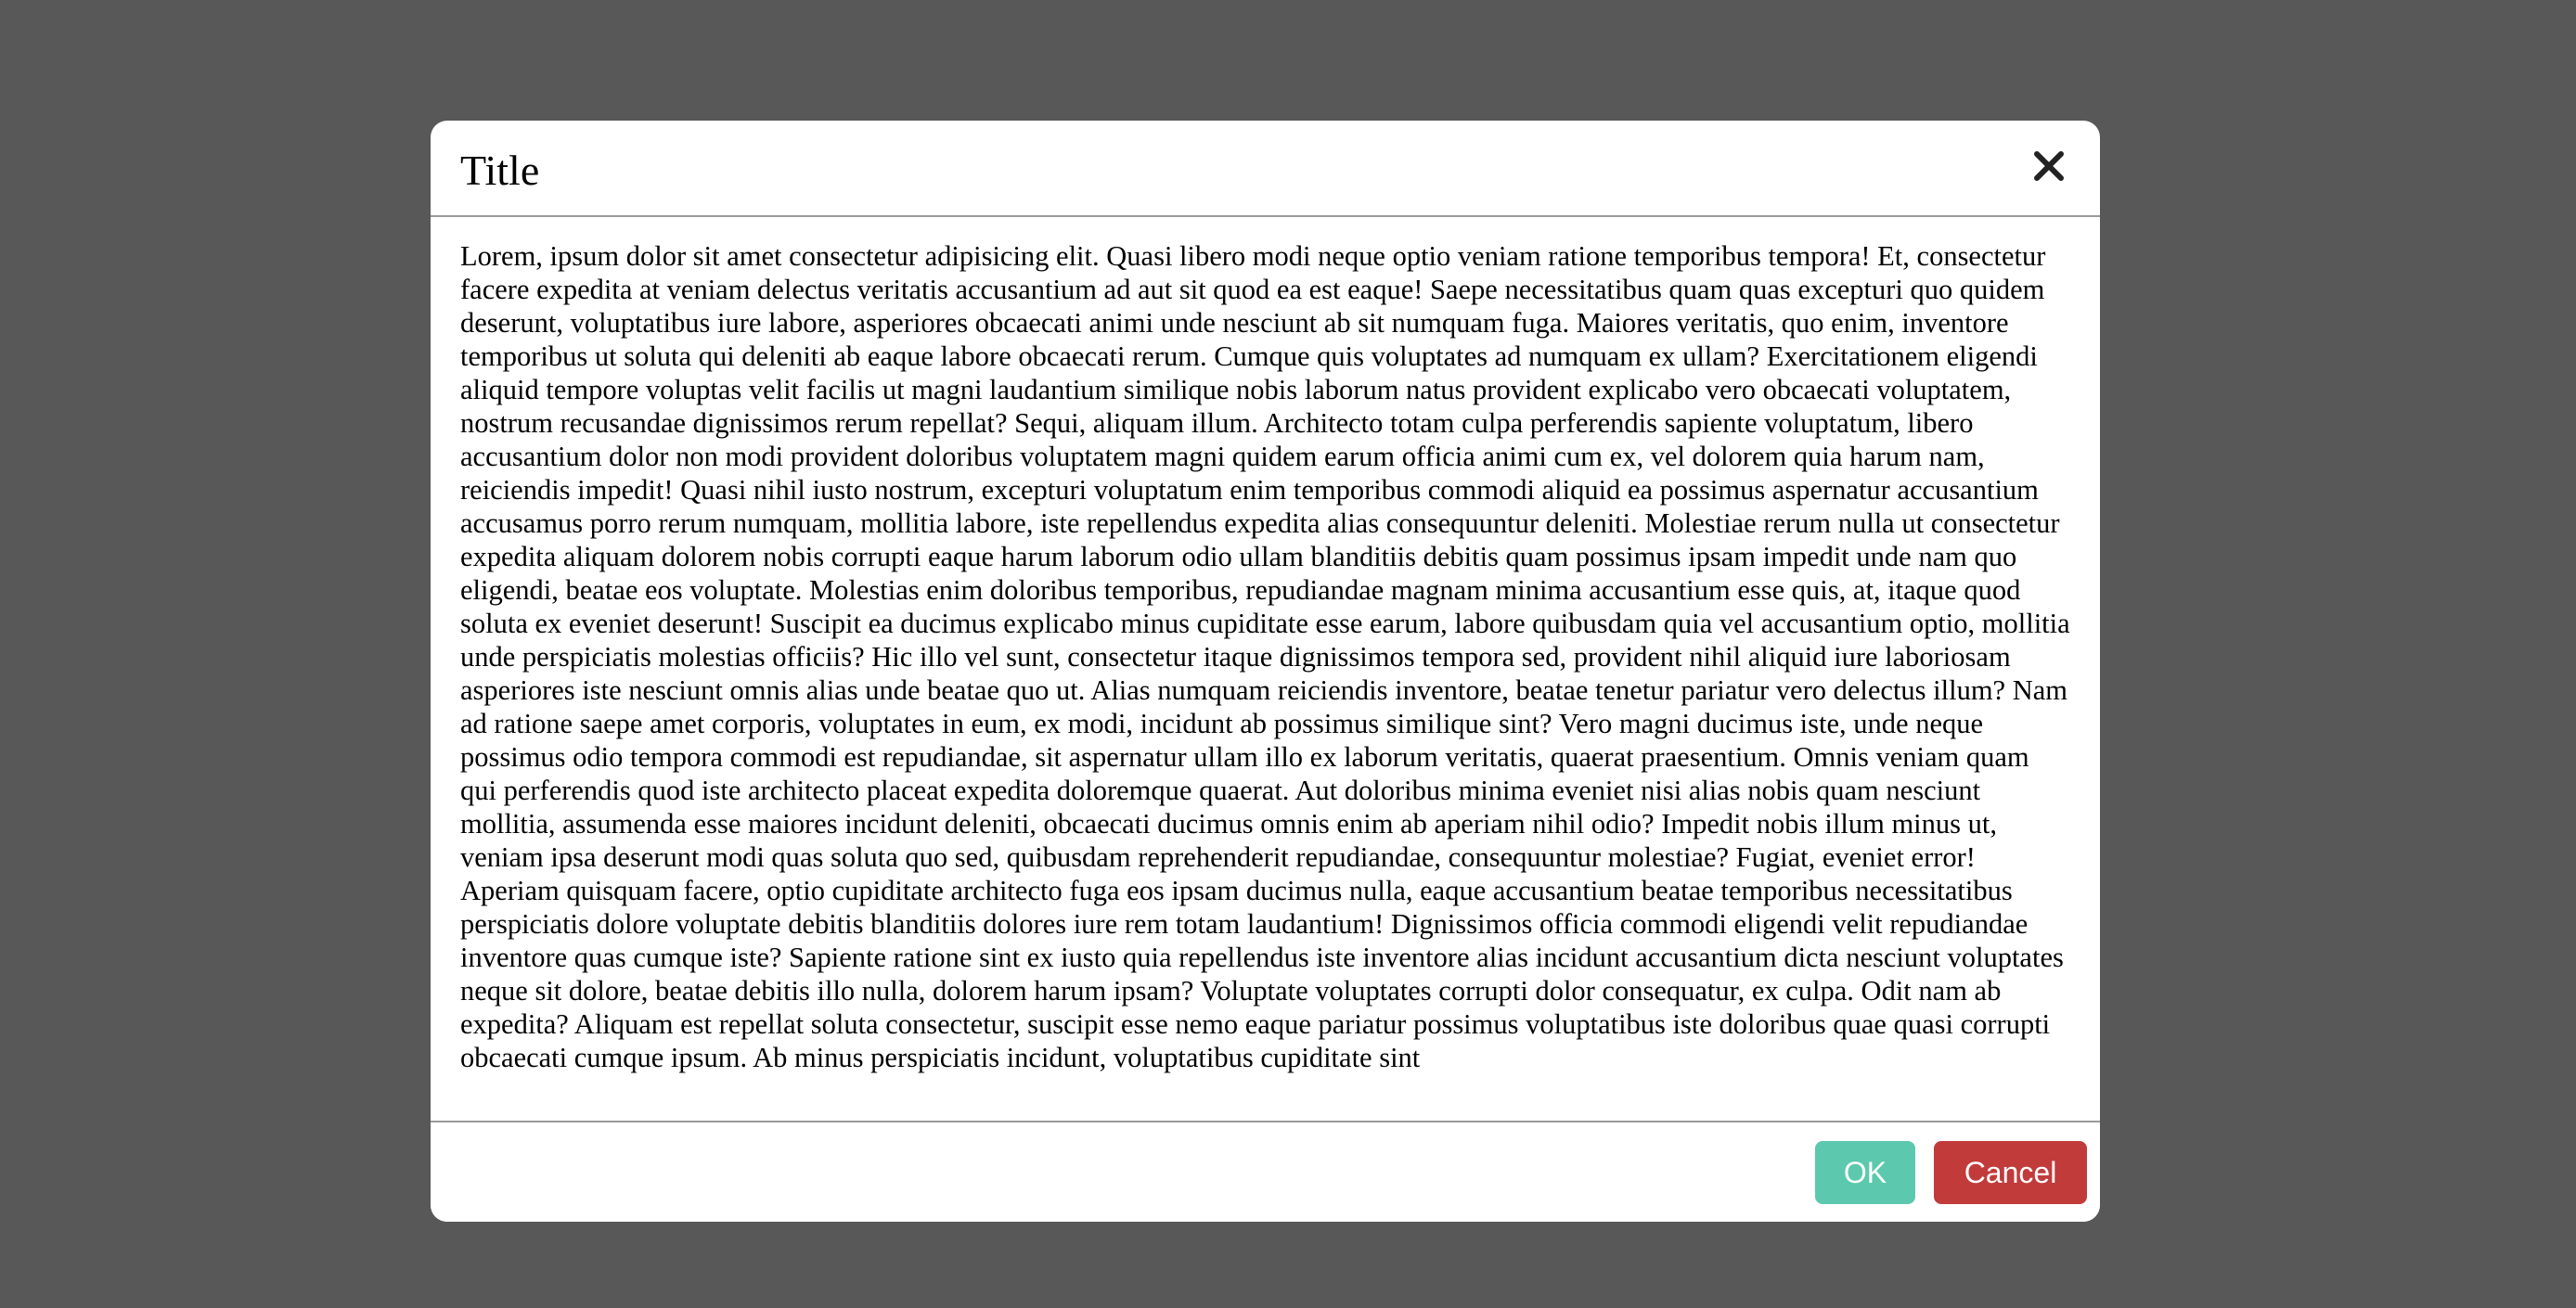 The image size is (2576, 1308). I want to click on cancel-button: Cancel, so click(2011, 1172).